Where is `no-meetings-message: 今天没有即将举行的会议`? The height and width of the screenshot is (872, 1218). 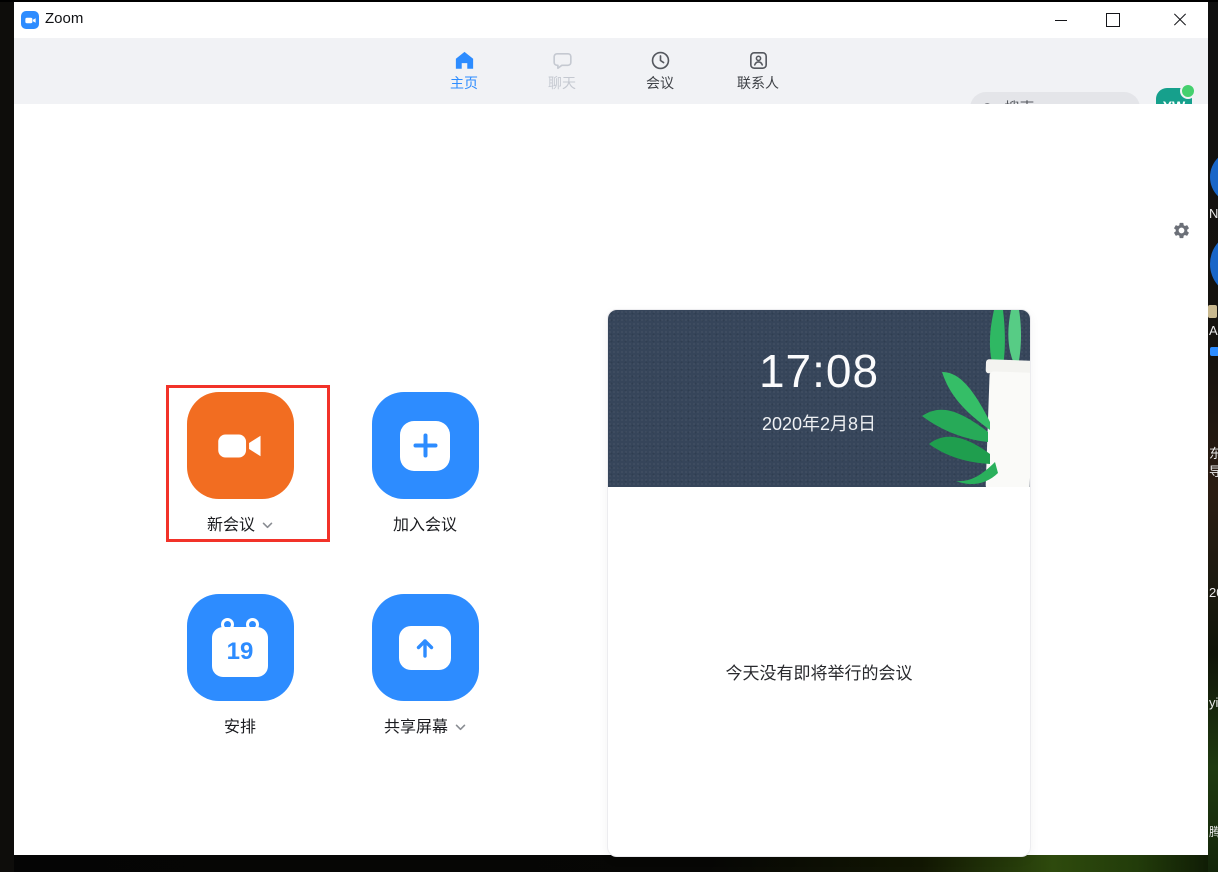 no-meetings-message: 今天没有即将举行的会议 is located at coordinates (819, 673).